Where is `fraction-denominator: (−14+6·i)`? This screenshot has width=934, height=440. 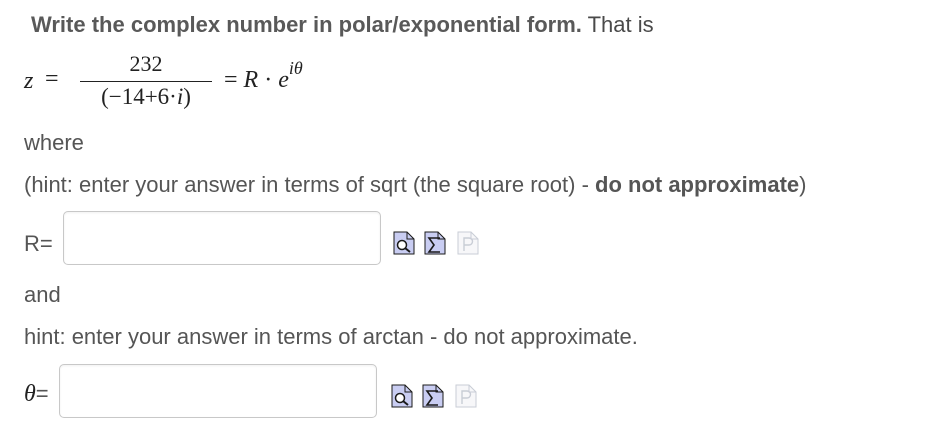 fraction-denominator: (−14+6·i) is located at coordinates (146, 97).